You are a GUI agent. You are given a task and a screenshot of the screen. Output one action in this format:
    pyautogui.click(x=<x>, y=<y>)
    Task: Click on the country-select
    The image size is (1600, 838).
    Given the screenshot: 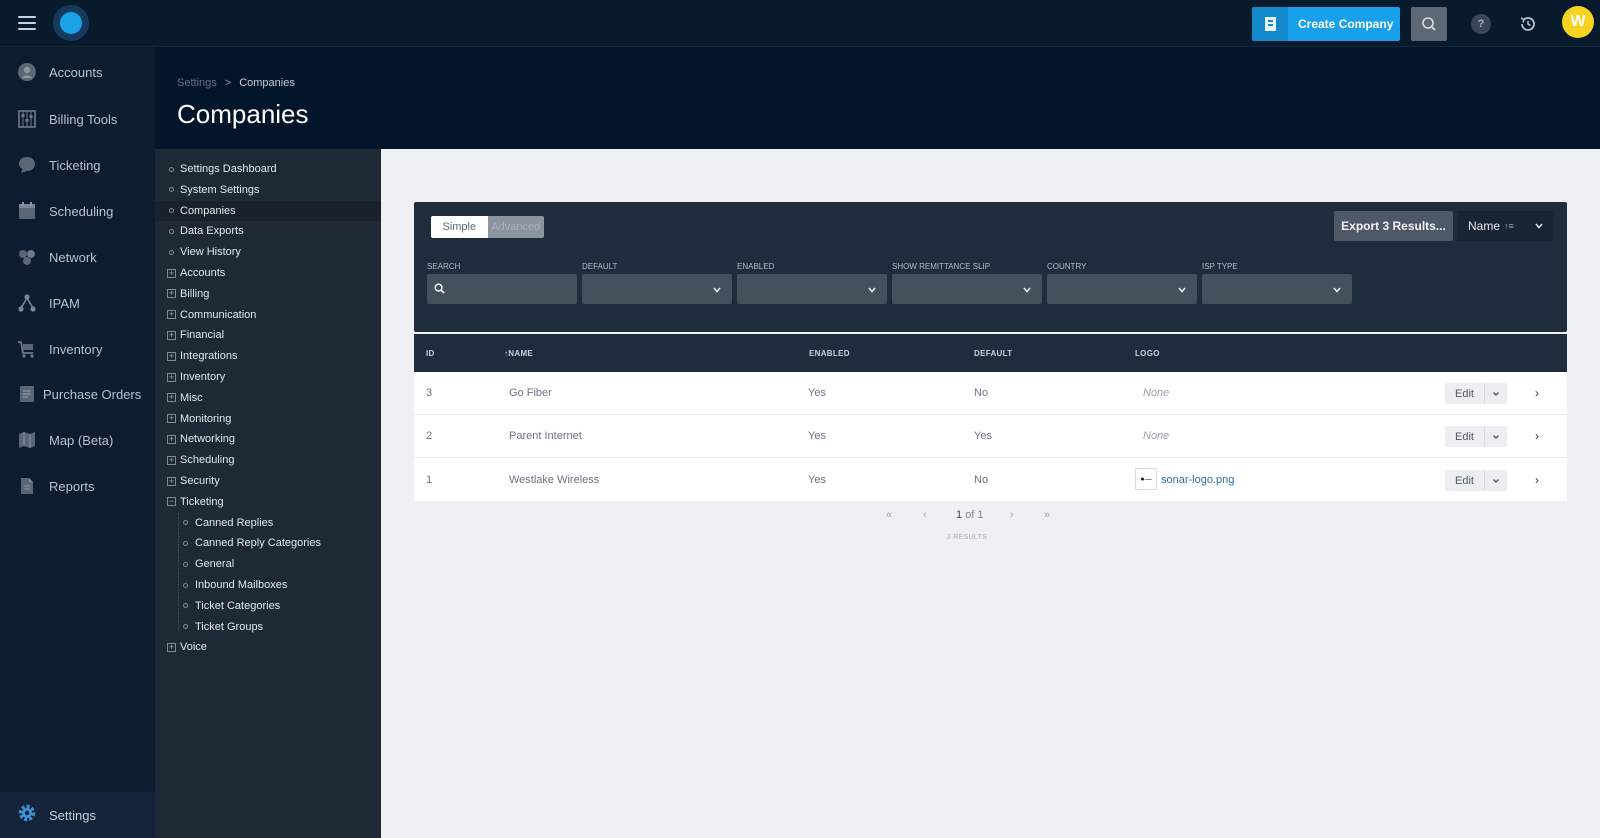 What is the action you would take?
    pyautogui.click(x=1122, y=289)
    